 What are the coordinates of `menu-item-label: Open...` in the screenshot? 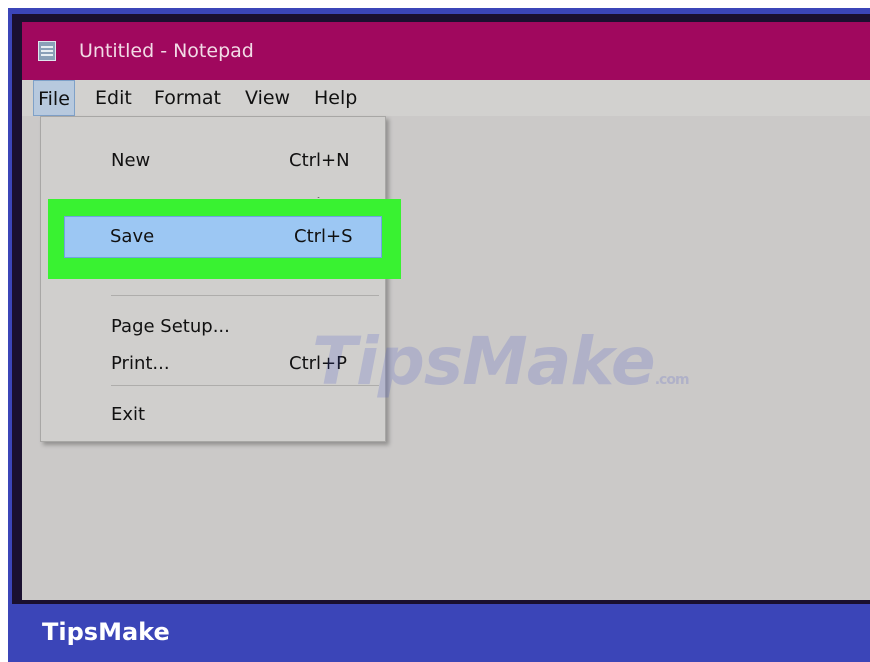 It's located at (143, 193).